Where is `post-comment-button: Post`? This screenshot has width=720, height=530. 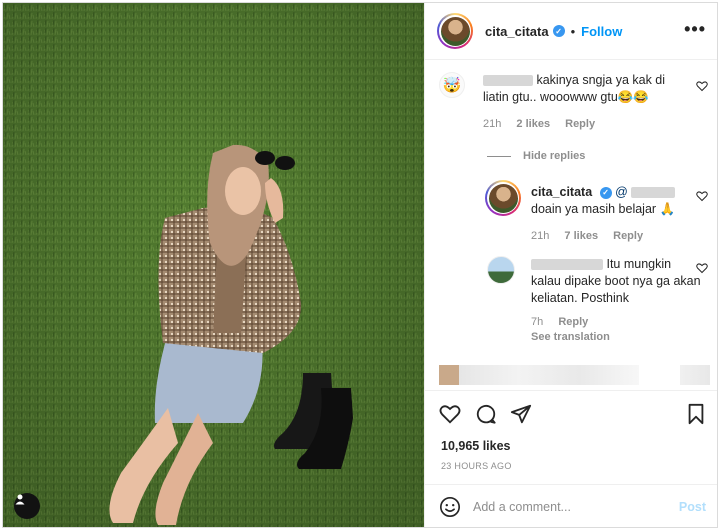 post-comment-button: Post is located at coordinates (692, 507).